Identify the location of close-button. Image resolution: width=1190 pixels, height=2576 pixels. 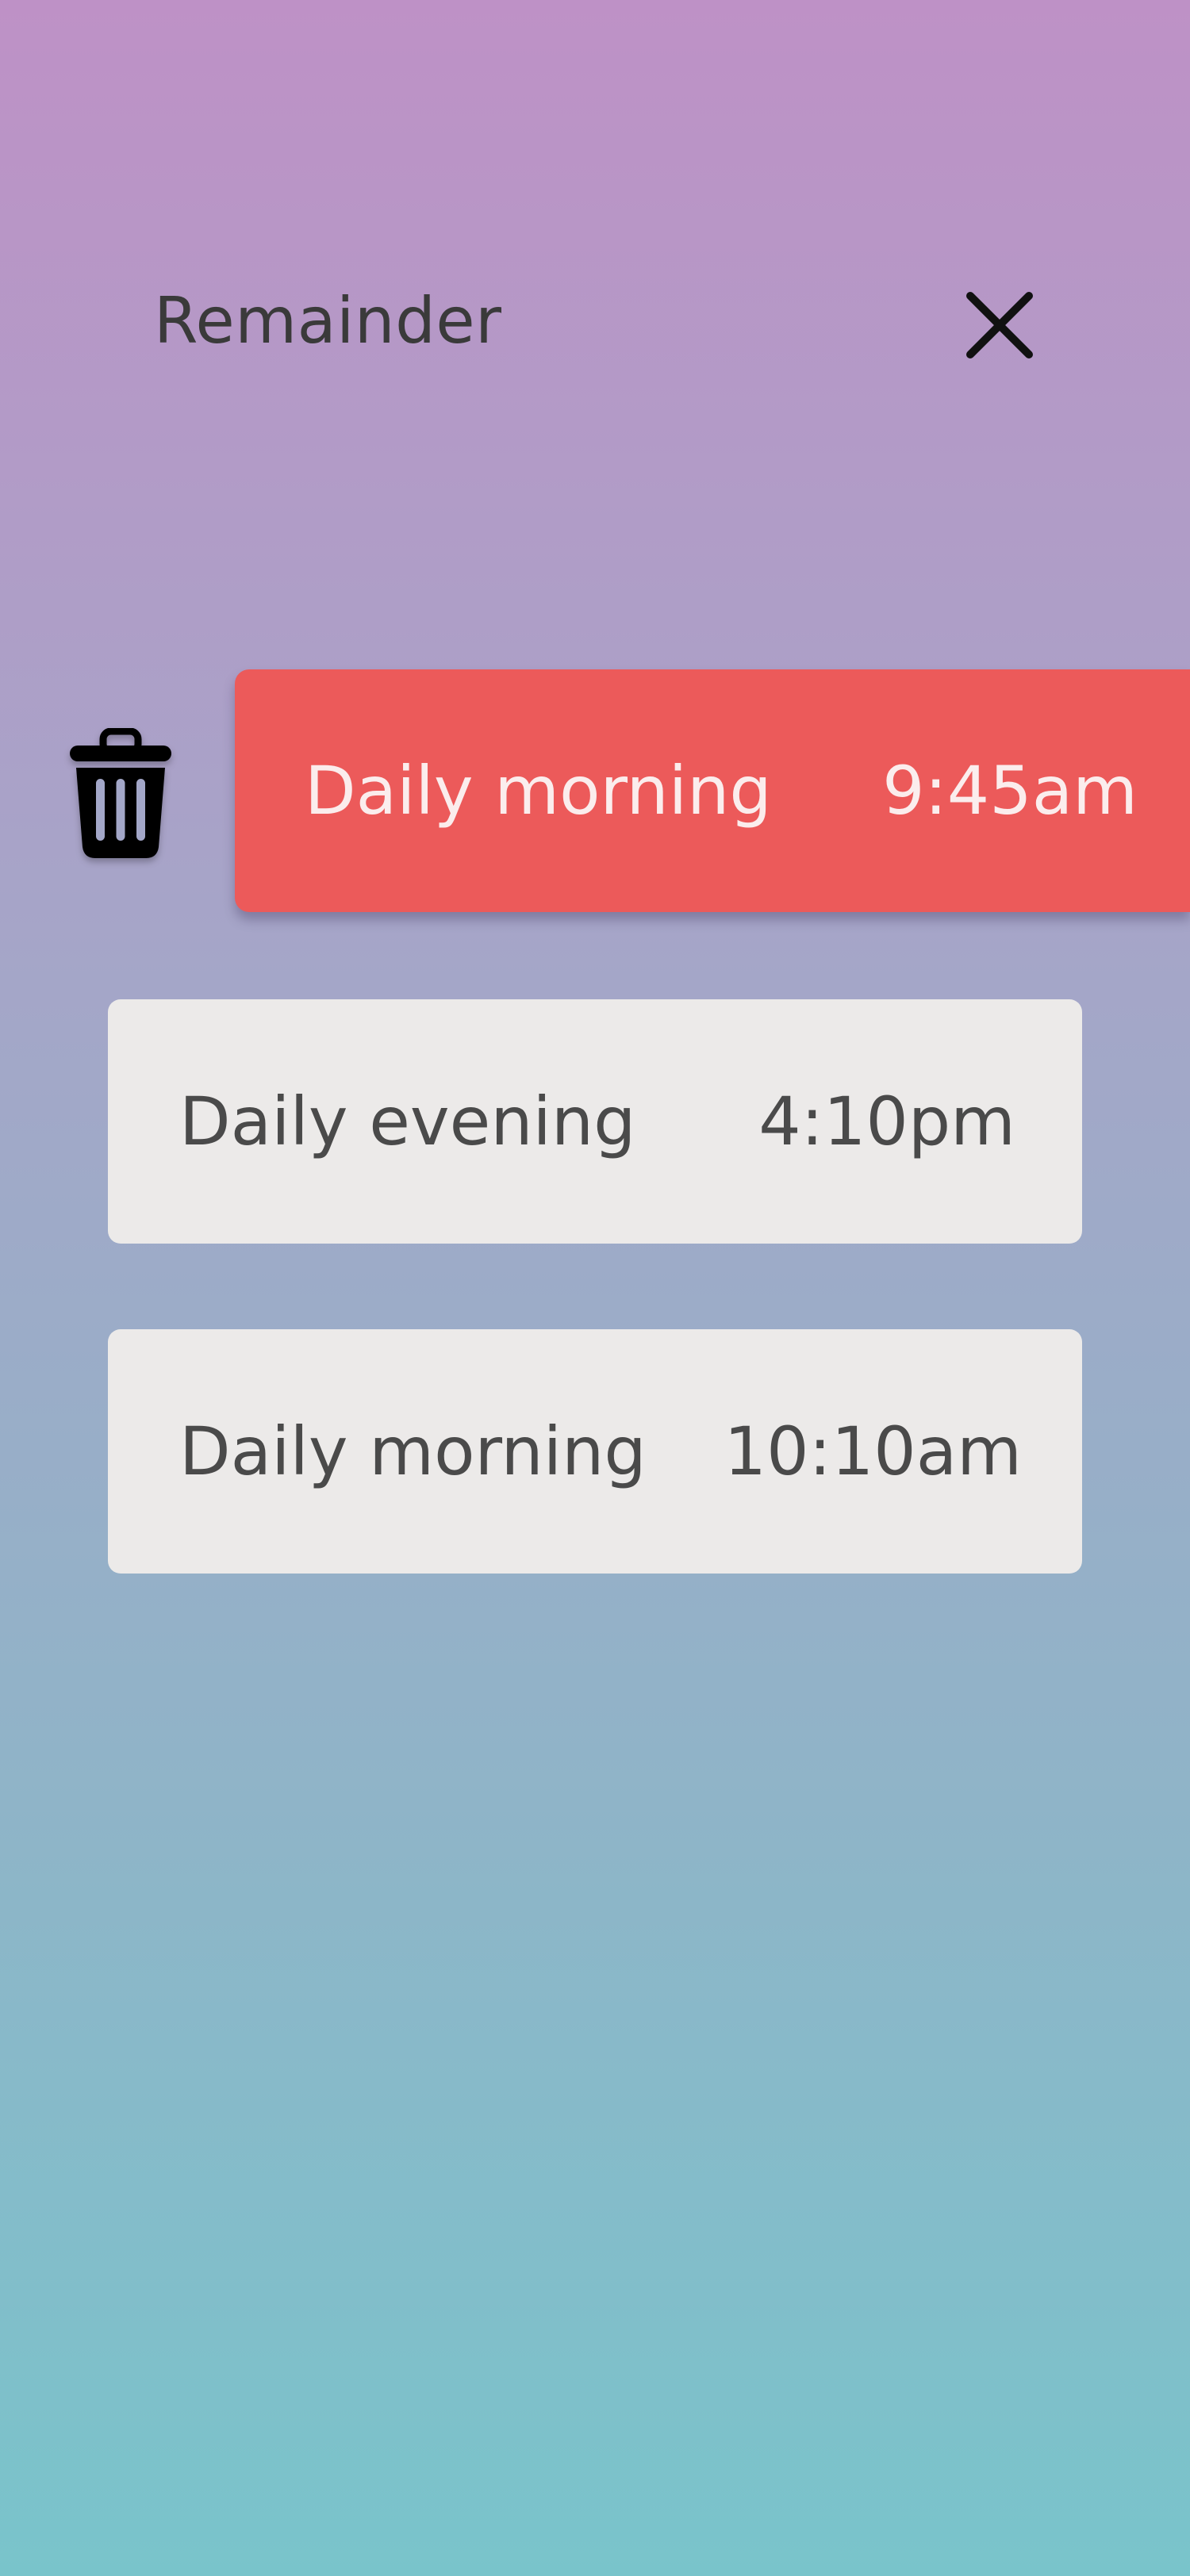
(999, 325).